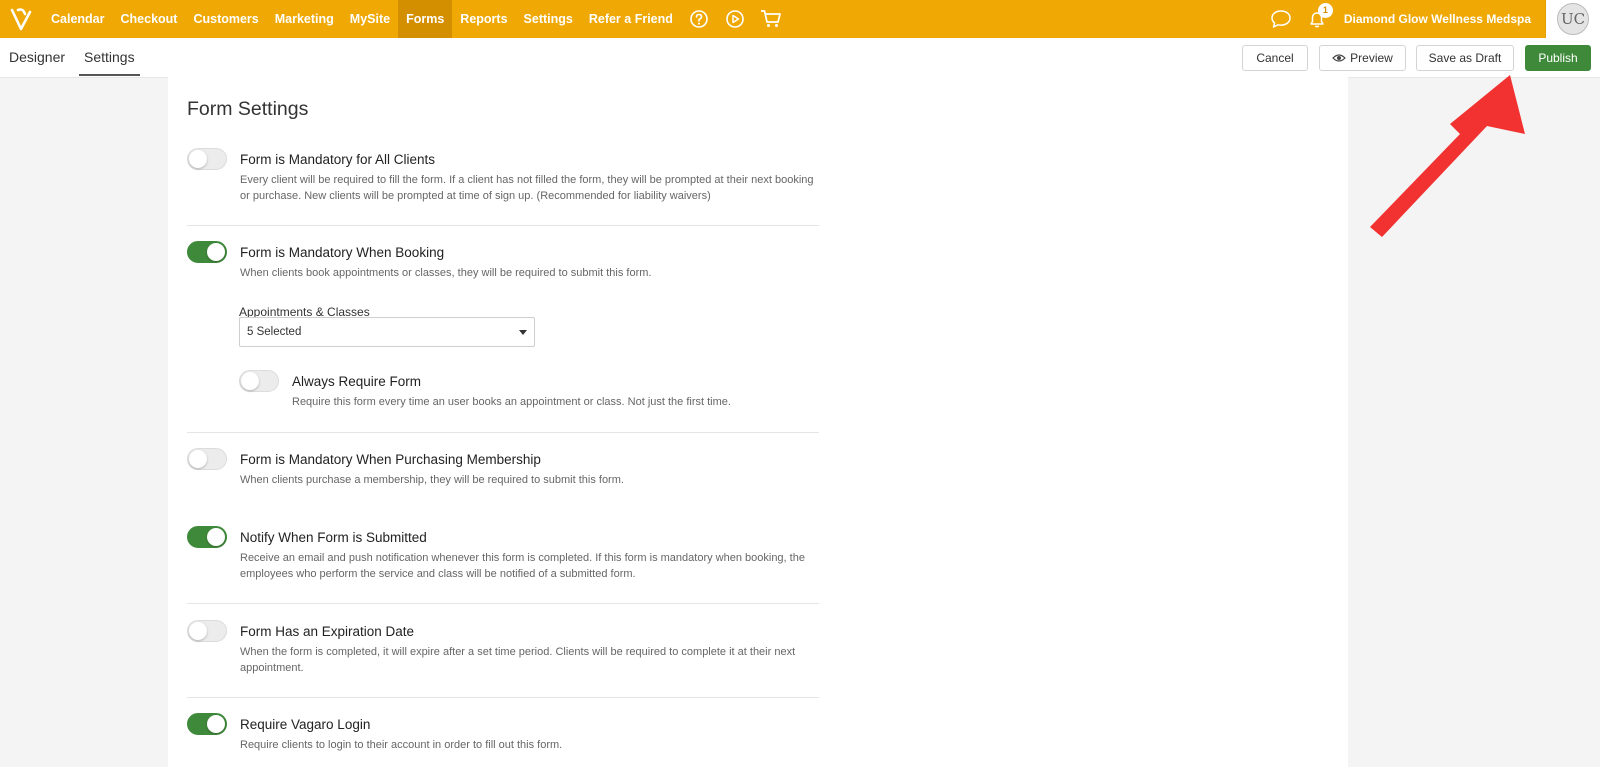 This screenshot has height=767, width=1600. Describe the element at coordinates (548, 19) in the screenshot. I see `nav-settings: Settings` at that location.